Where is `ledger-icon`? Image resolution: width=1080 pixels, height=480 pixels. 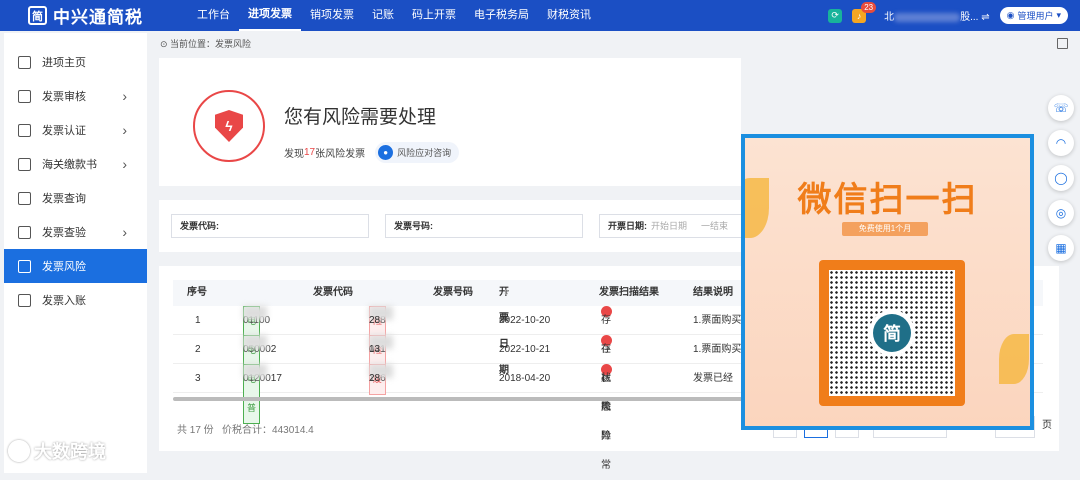 ledger-icon is located at coordinates (24, 300).